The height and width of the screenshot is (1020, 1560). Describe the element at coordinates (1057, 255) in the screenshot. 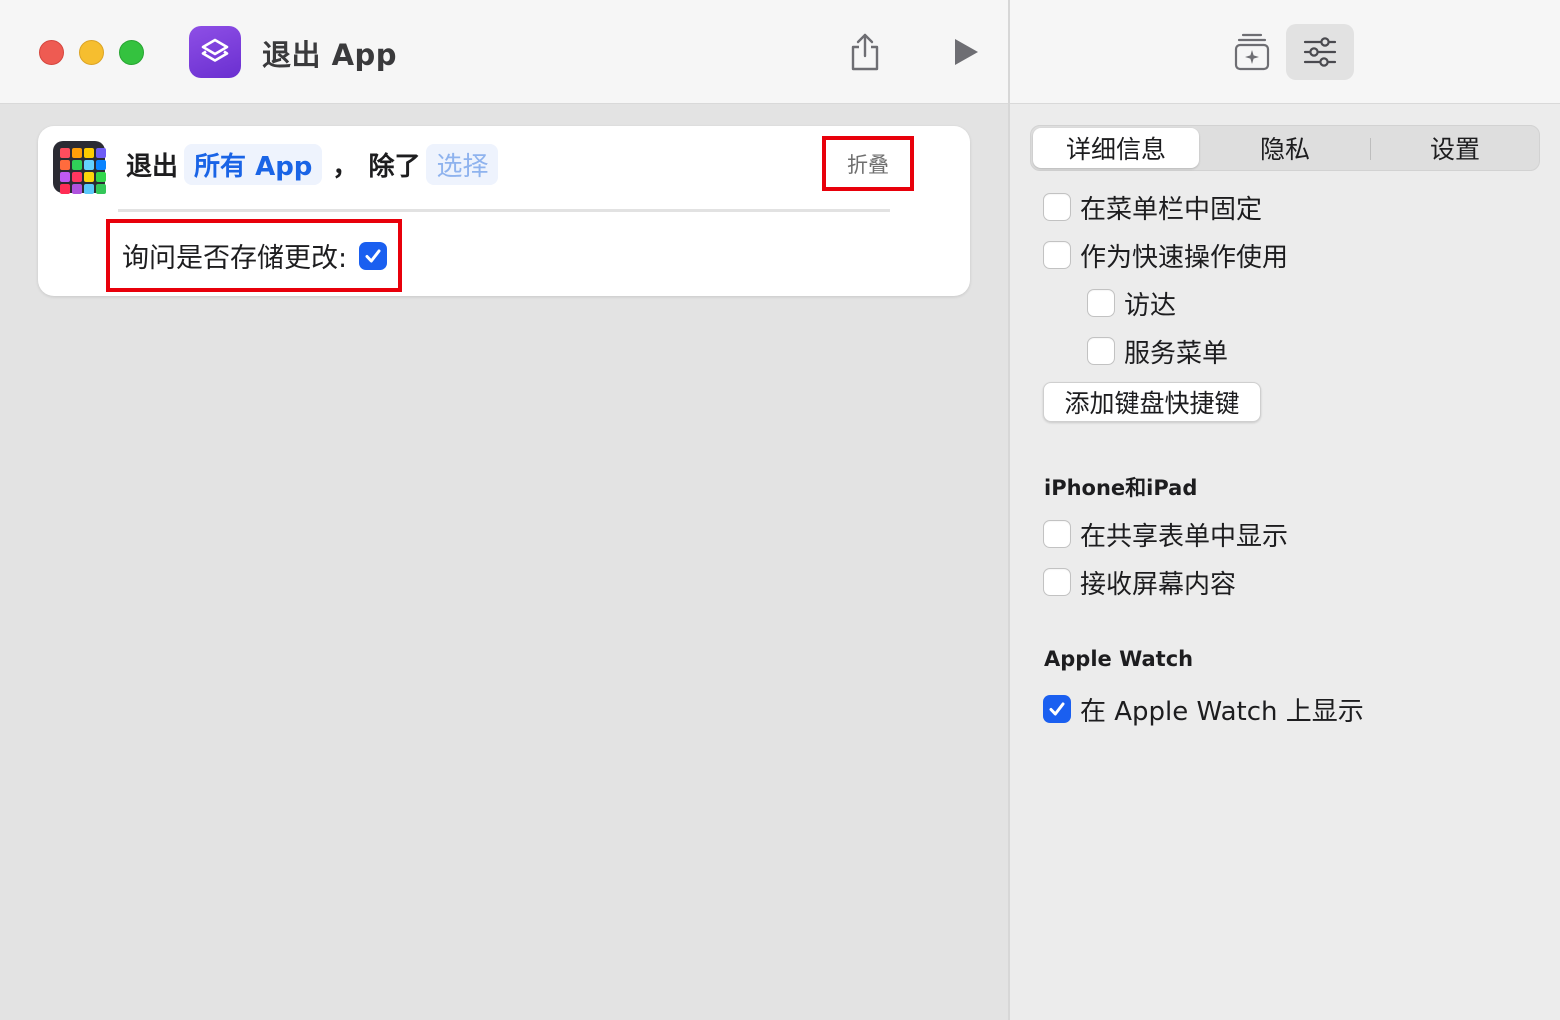

I see `quick-action-checkbox` at that location.